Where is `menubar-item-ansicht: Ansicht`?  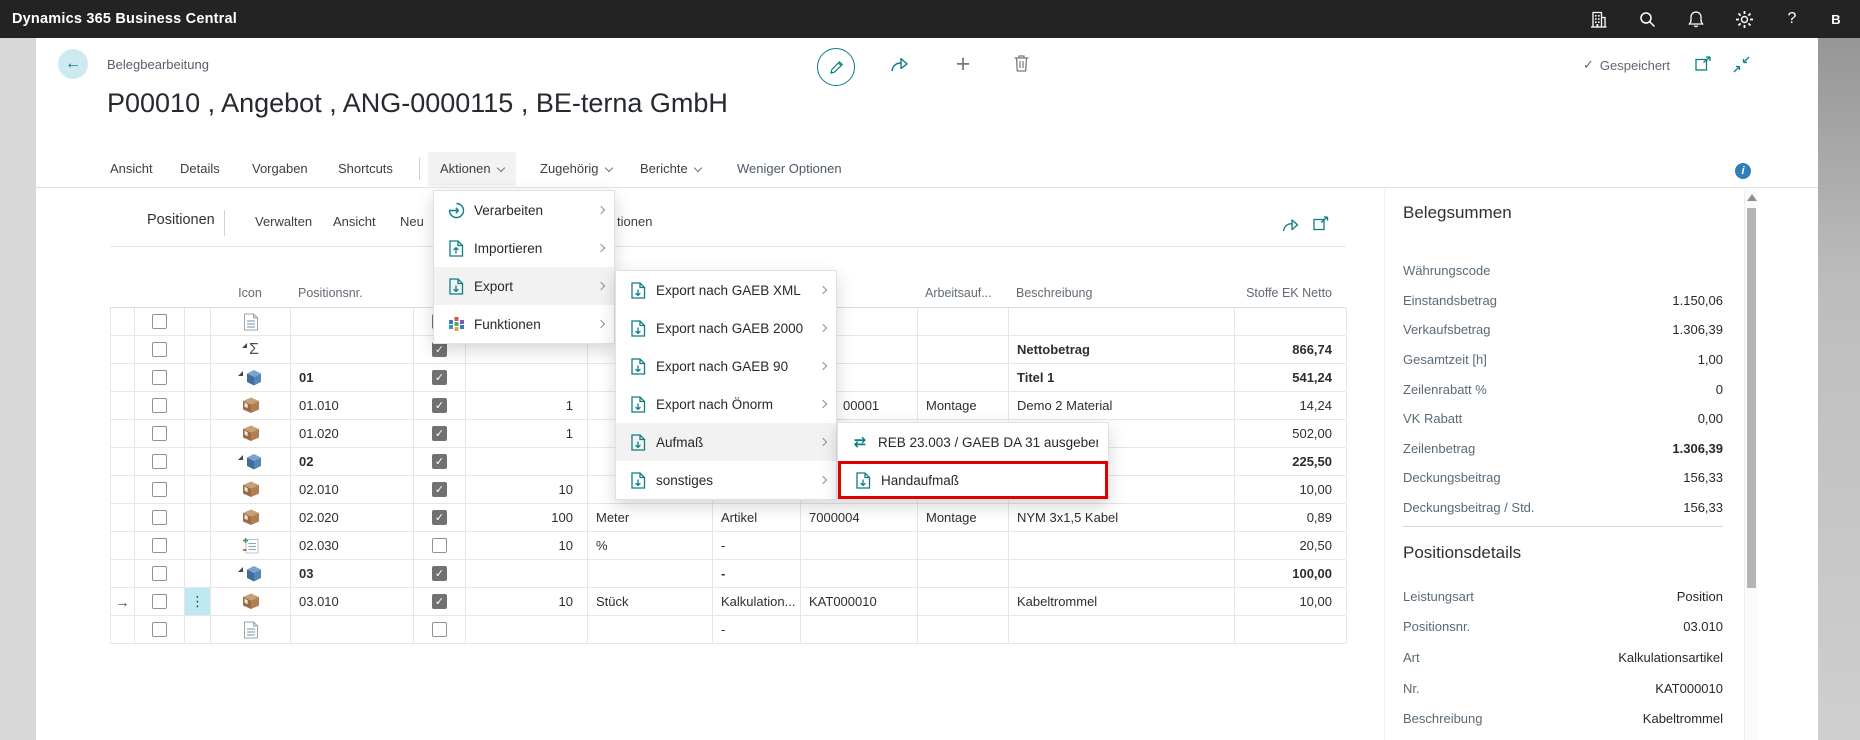
menubar-item-ansicht: Ansicht is located at coordinates (131, 169).